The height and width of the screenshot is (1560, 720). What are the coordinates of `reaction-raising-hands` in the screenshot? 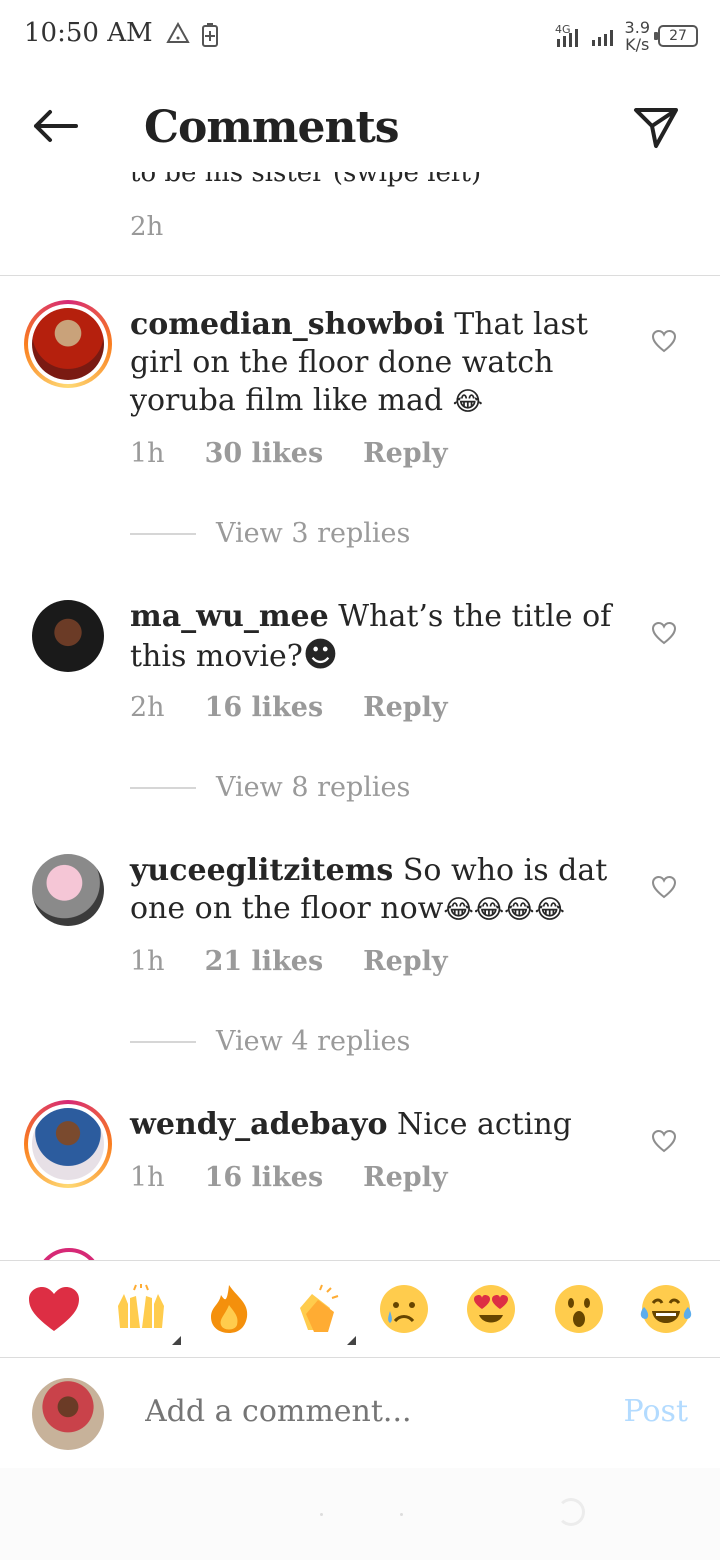 It's located at (147, 1313).